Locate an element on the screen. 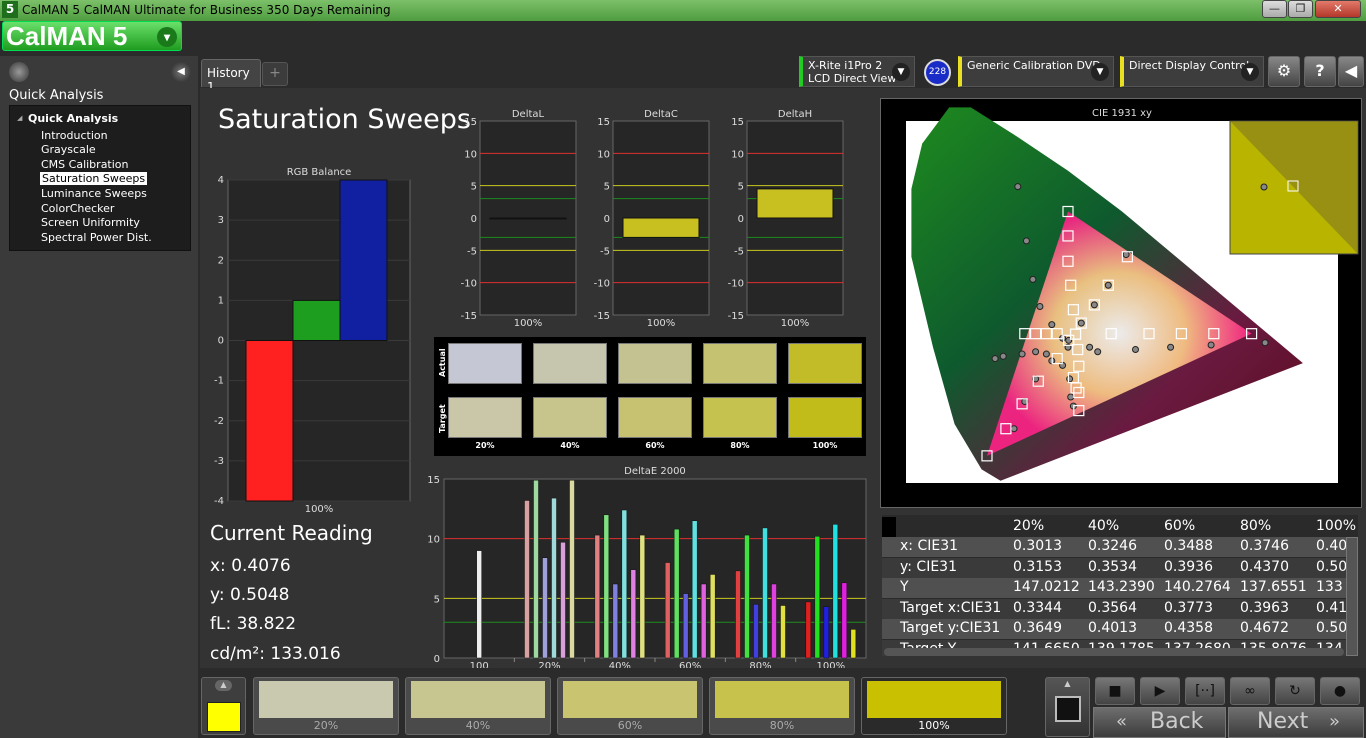  panel-toggle-button: ▲ is located at coordinates (1067, 707).